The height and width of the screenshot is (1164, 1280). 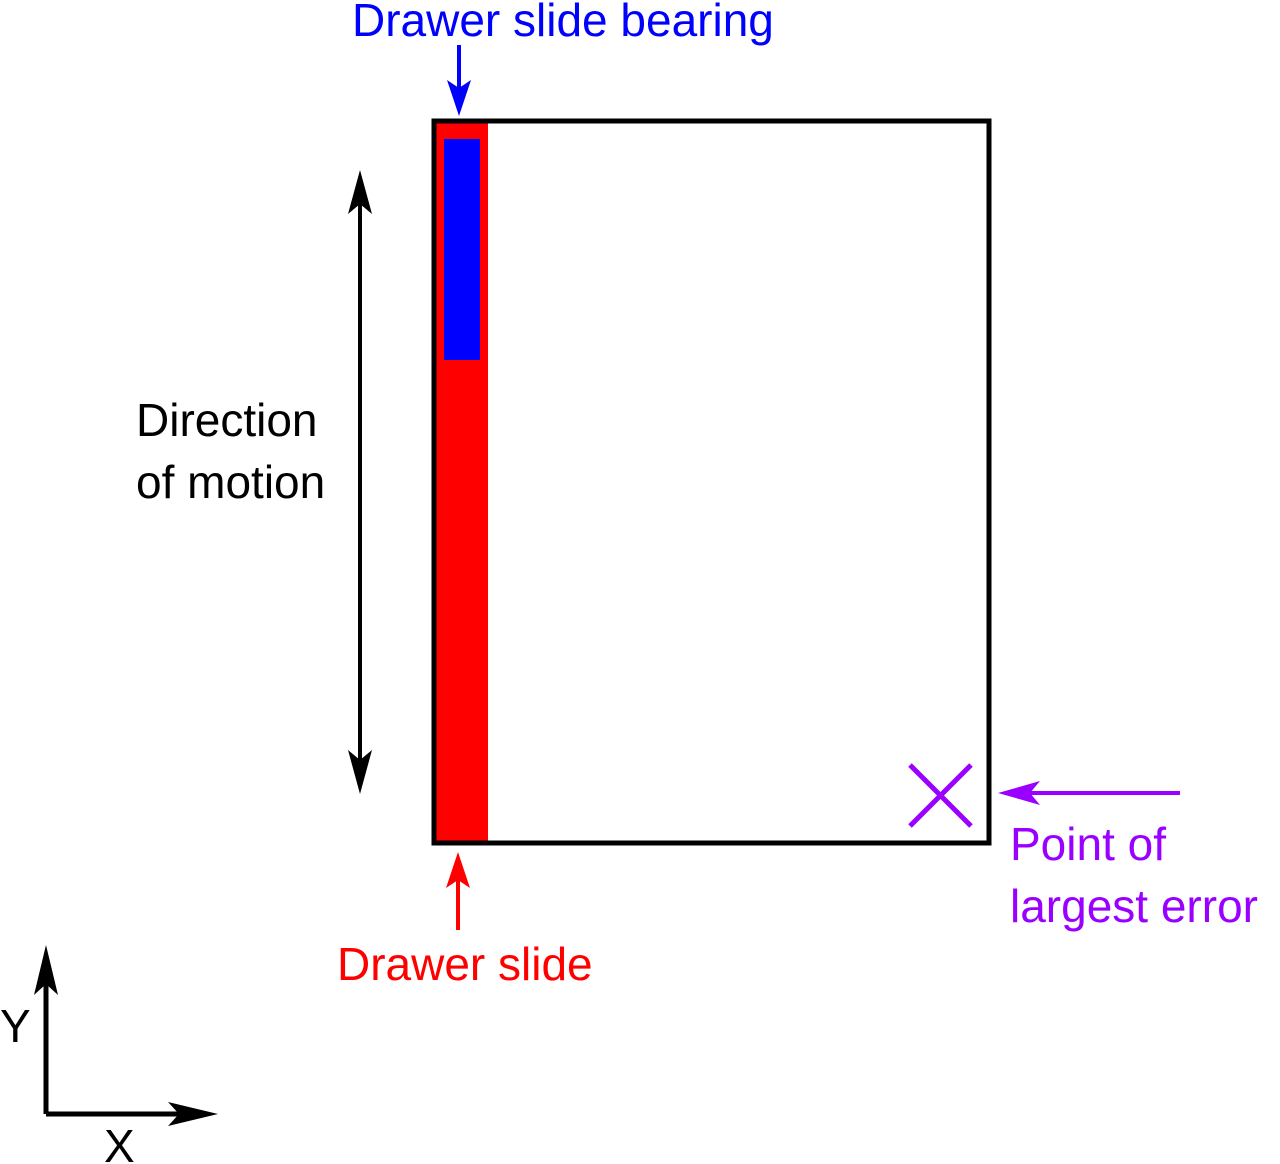 I want to click on bearing-arrow, so click(x=459, y=80).